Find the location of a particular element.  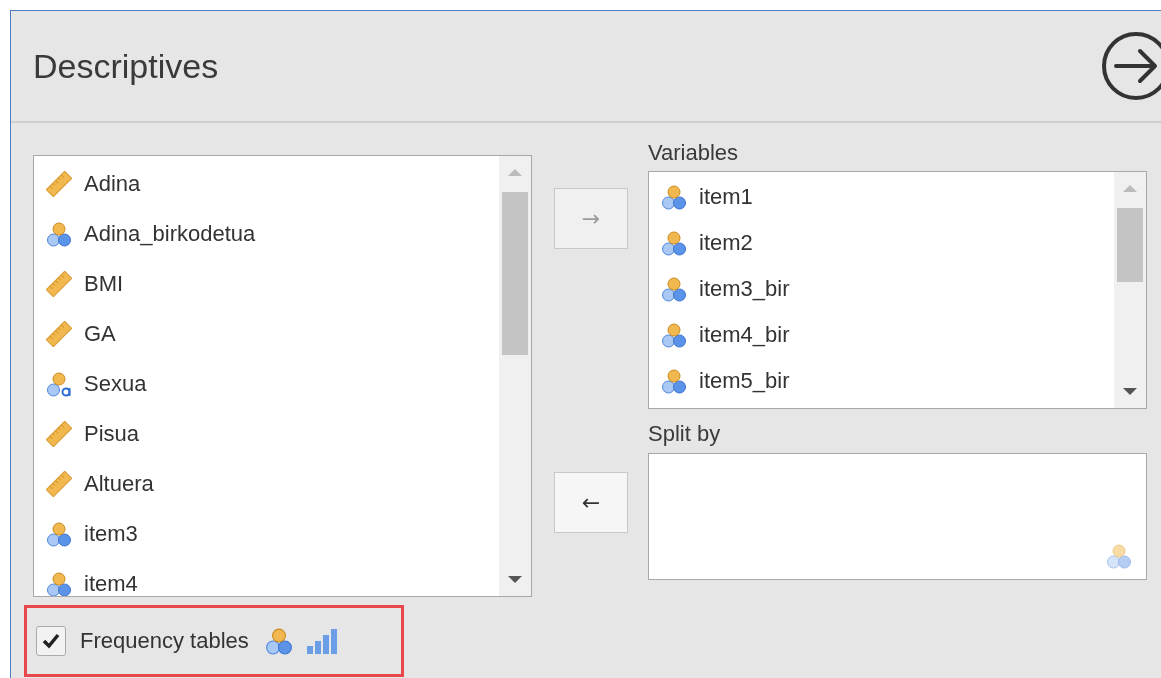

variable-item: Sexua is located at coordinates (266, 384).